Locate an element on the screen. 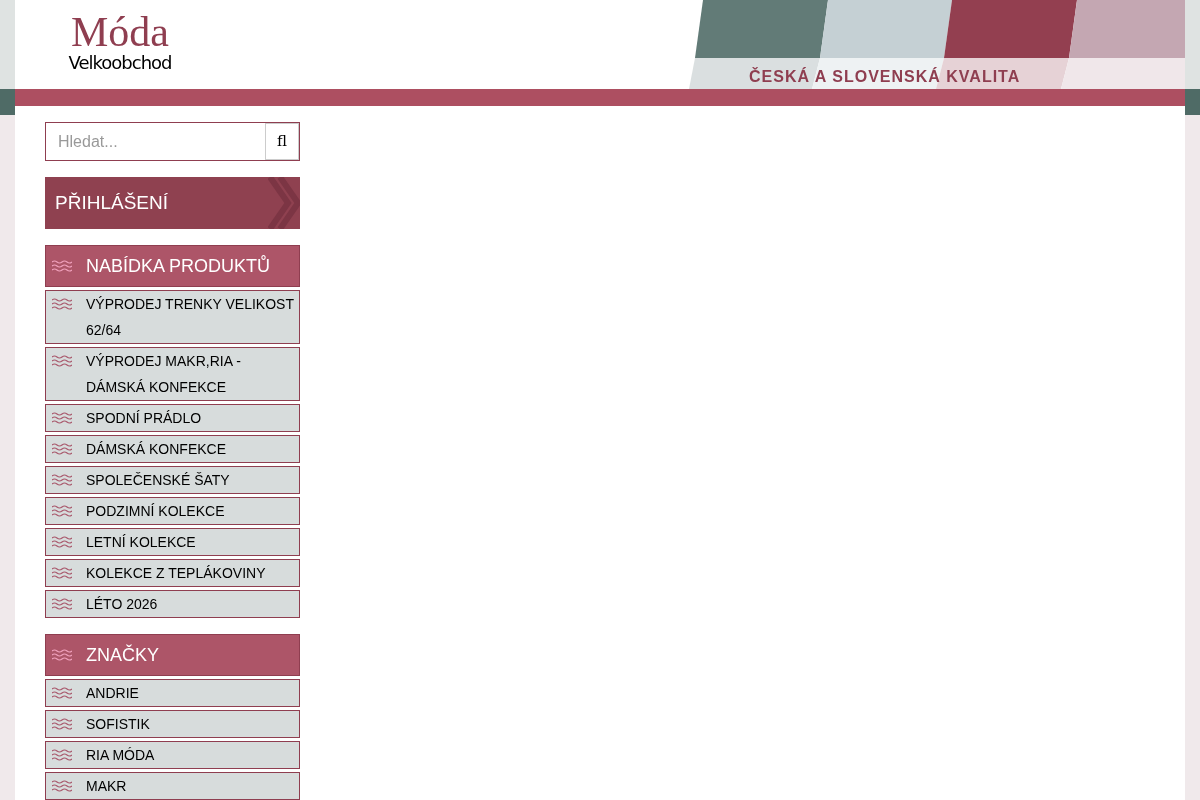 The image size is (1200, 800). menu-item-label: VÝPRODEJ TRENKY VELIKOST 62/64 is located at coordinates (190, 317).